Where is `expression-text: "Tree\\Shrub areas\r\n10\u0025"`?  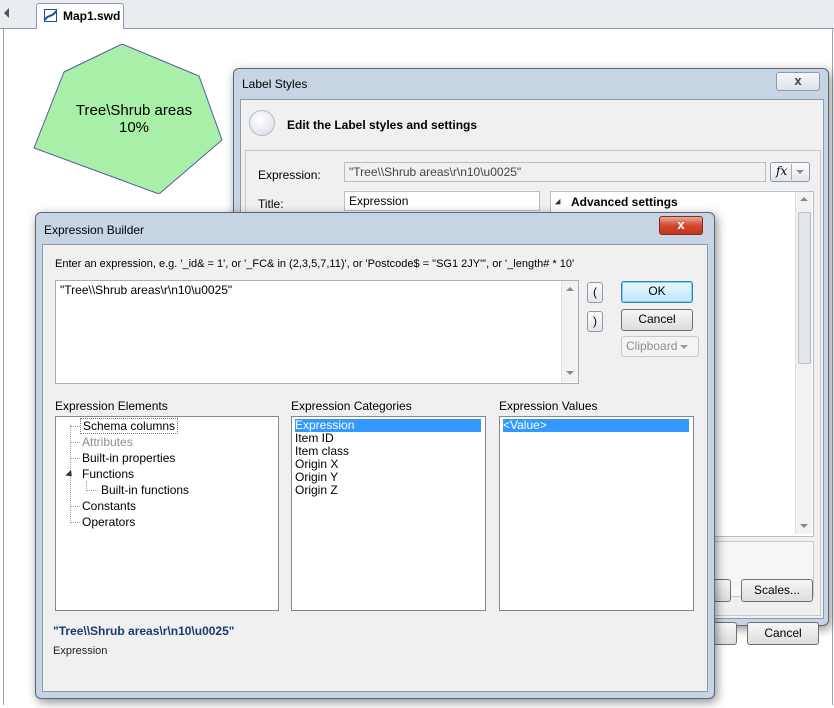
expression-text: "Tree\\Shrub areas\r\n10\u0025" is located at coordinates (146, 290).